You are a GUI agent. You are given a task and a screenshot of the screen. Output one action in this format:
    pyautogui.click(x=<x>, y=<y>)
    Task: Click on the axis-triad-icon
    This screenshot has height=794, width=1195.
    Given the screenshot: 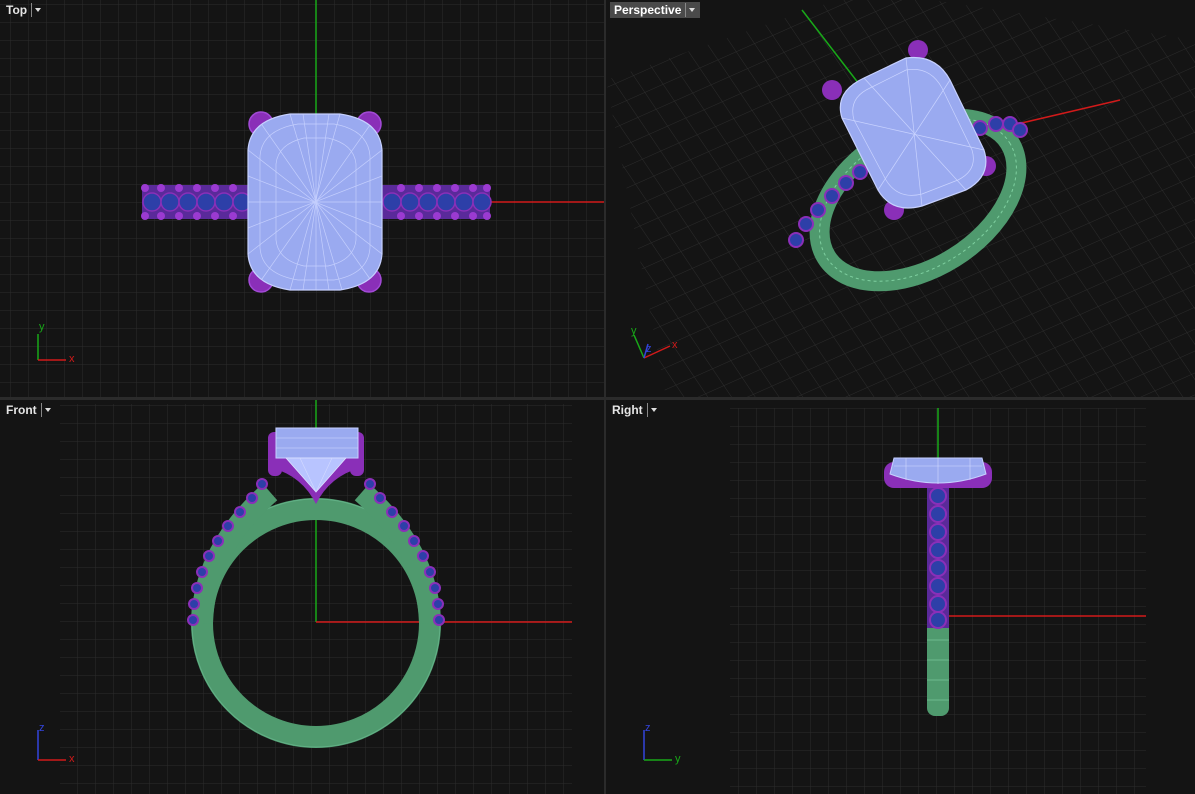 What is the action you would take?
    pyautogui.click(x=657, y=745)
    